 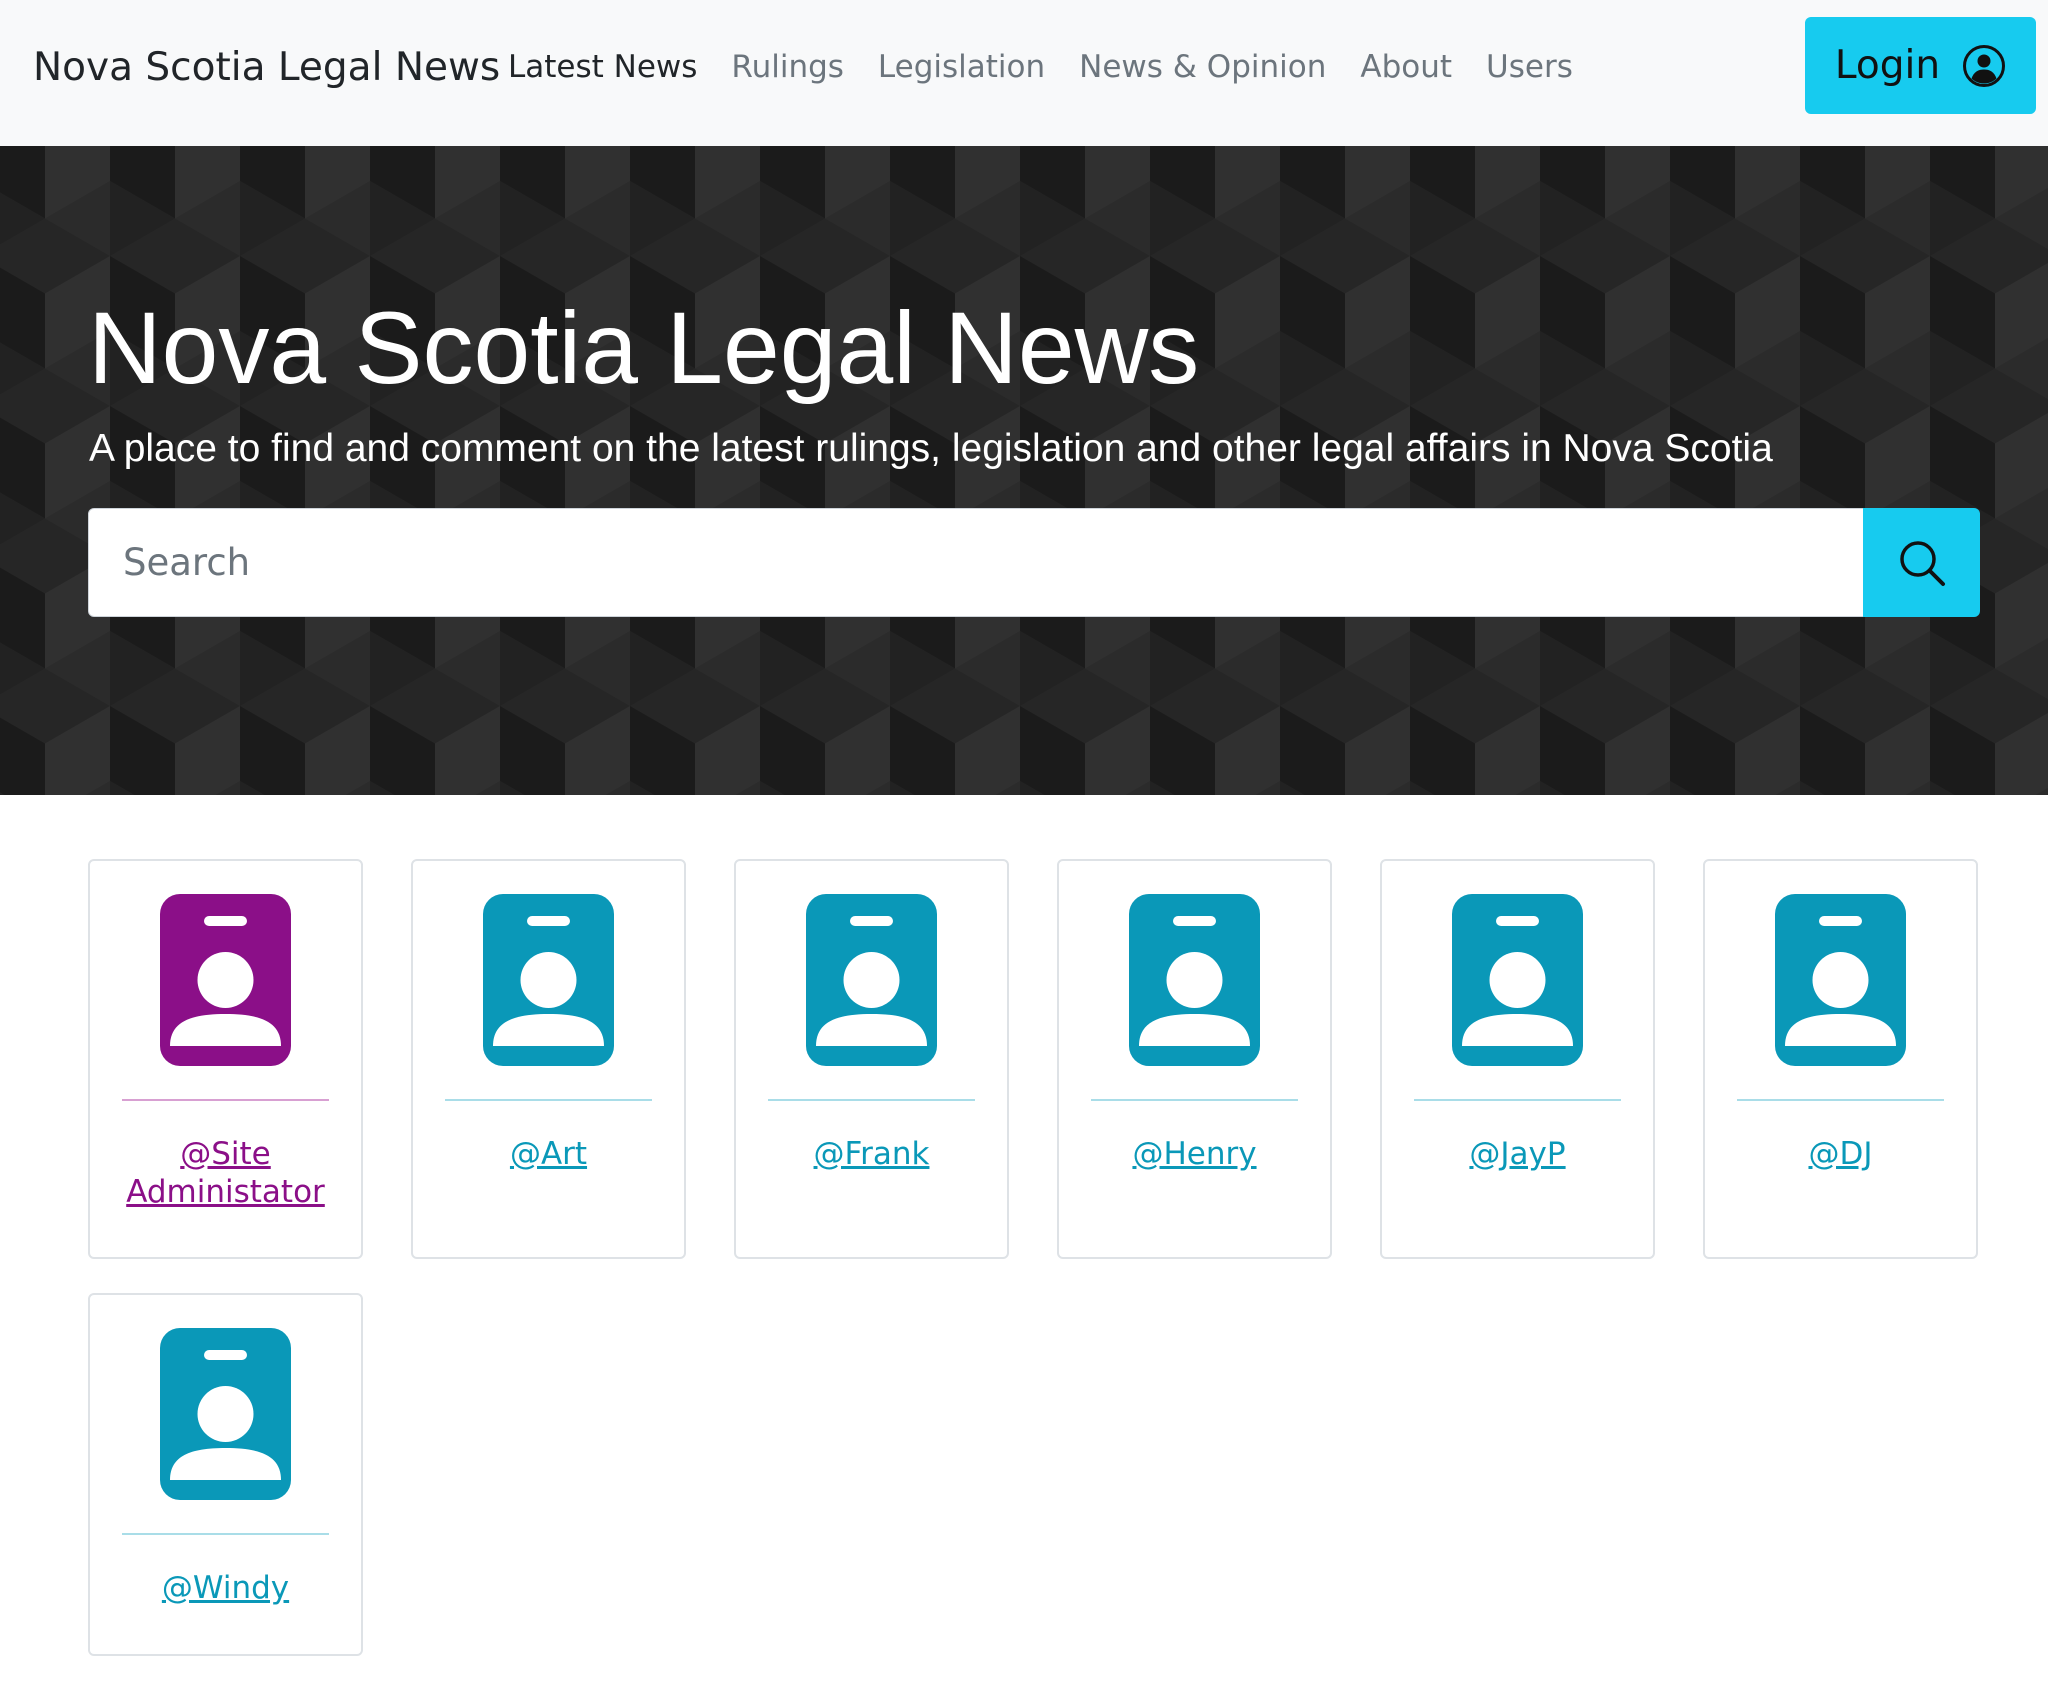 I want to click on nav-item-news-opinion: News & Opinion, so click(x=1202, y=67).